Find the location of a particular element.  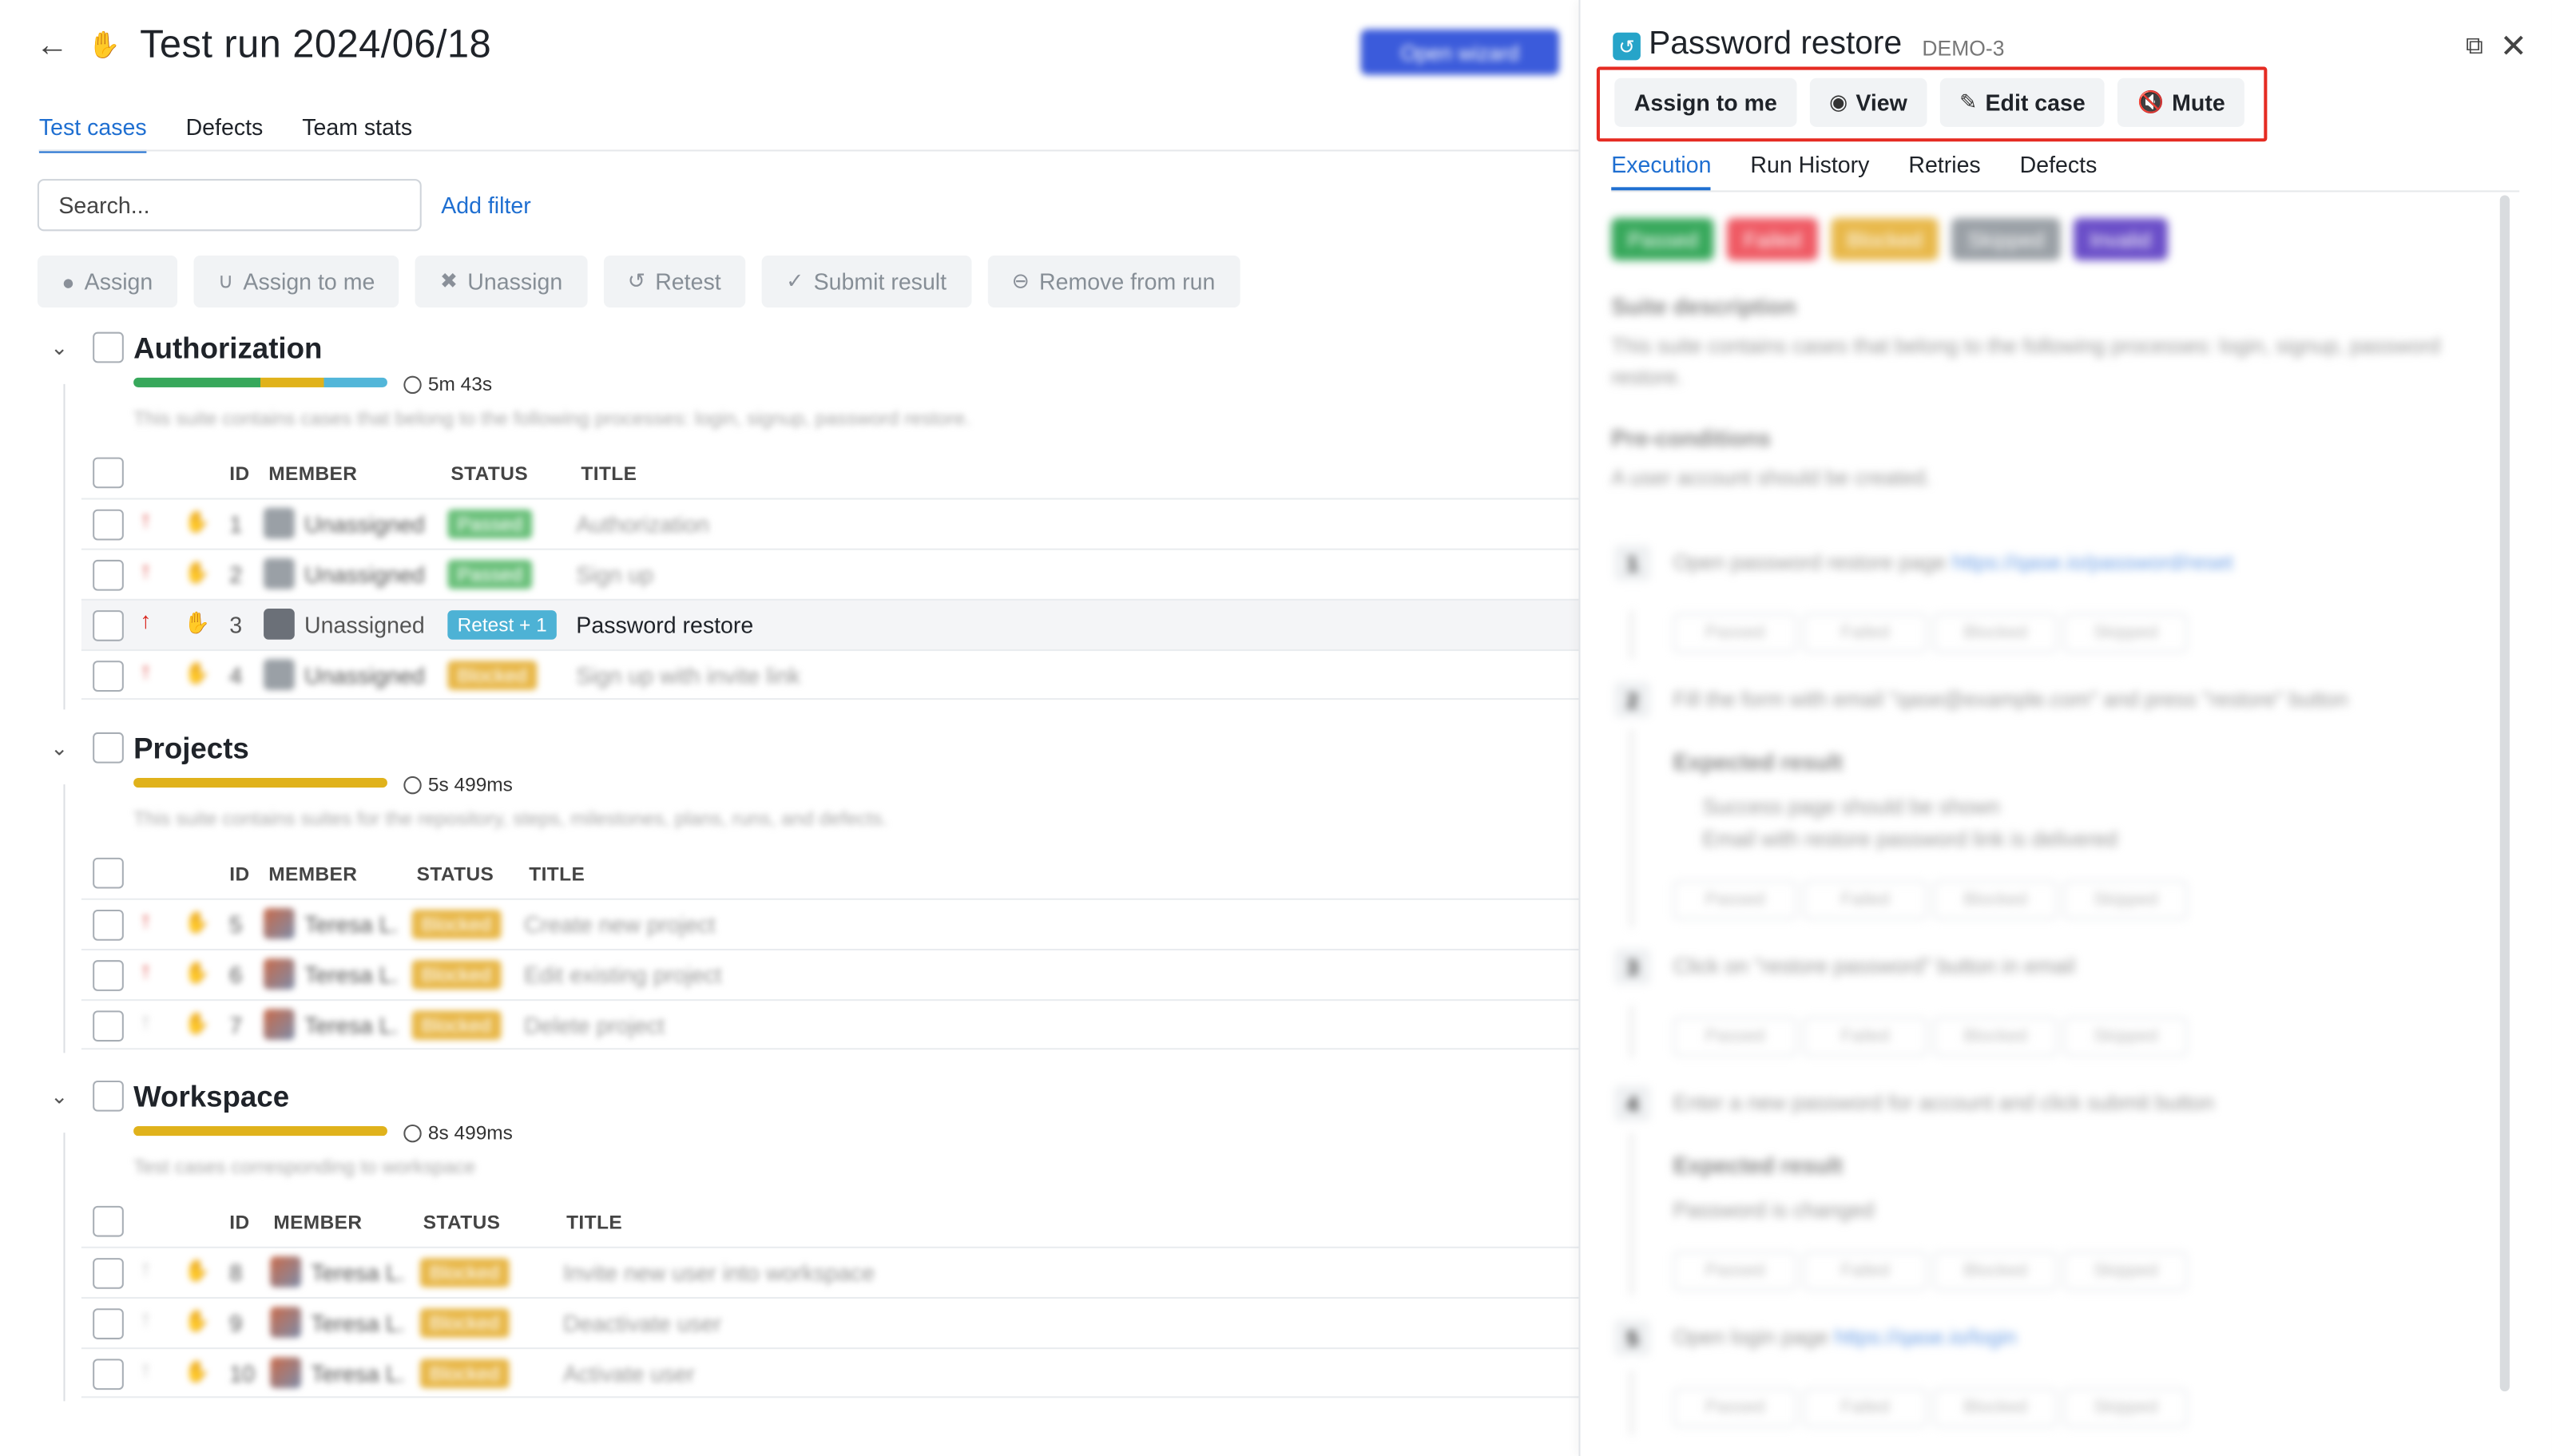

add-filter-link: Add filter is located at coordinates (486, 205).